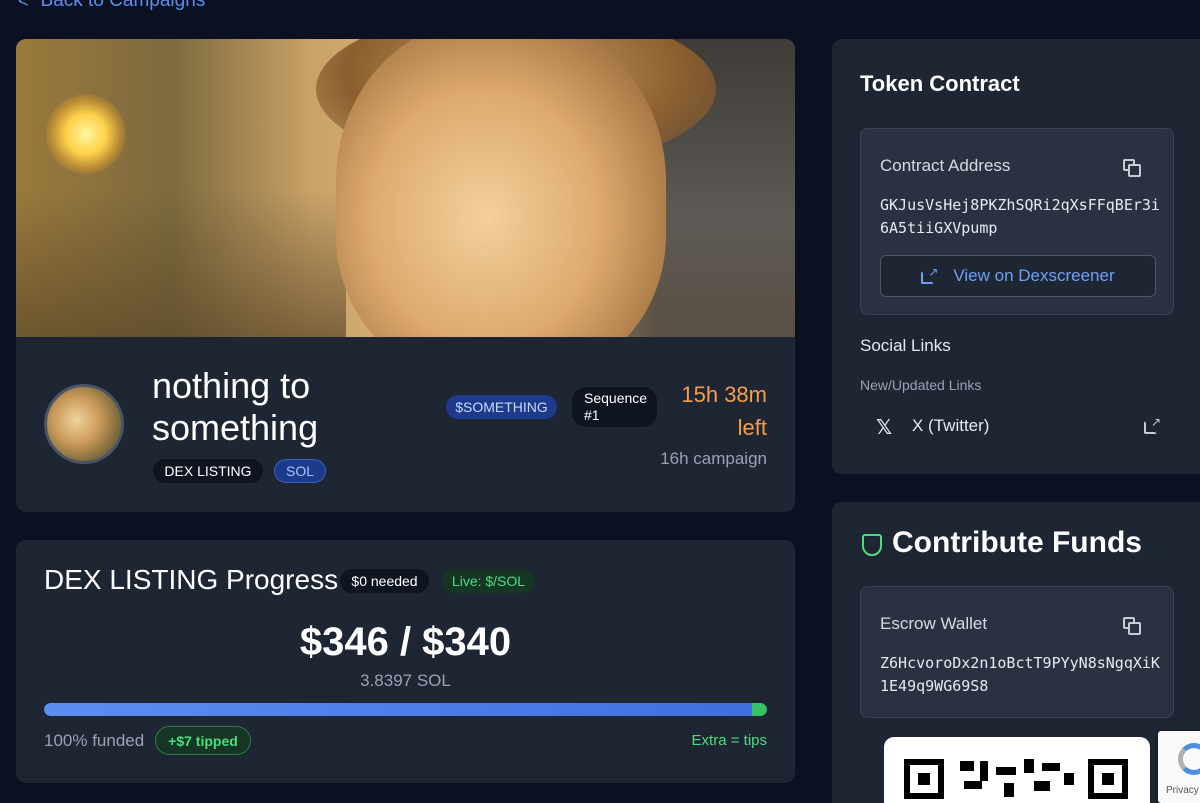 This screenshot has width=1200, height=803. Describe the element at coordinates (398, 709) in the screenshot. I see `progress-bar-fill` at that location.